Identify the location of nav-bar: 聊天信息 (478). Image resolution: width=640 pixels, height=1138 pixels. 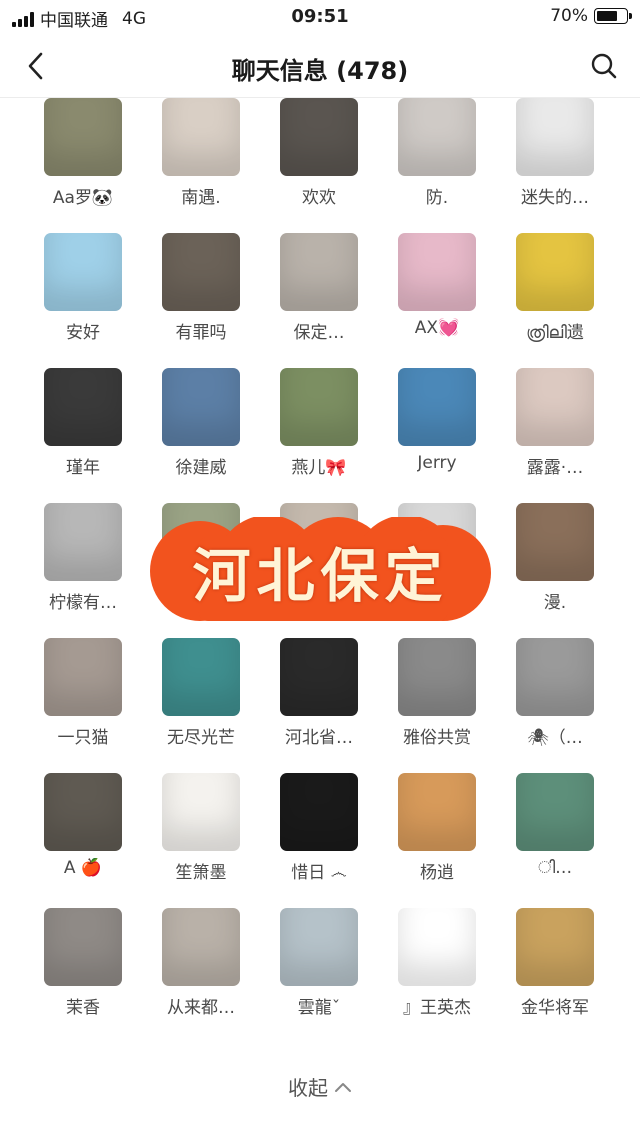
(320, 66).